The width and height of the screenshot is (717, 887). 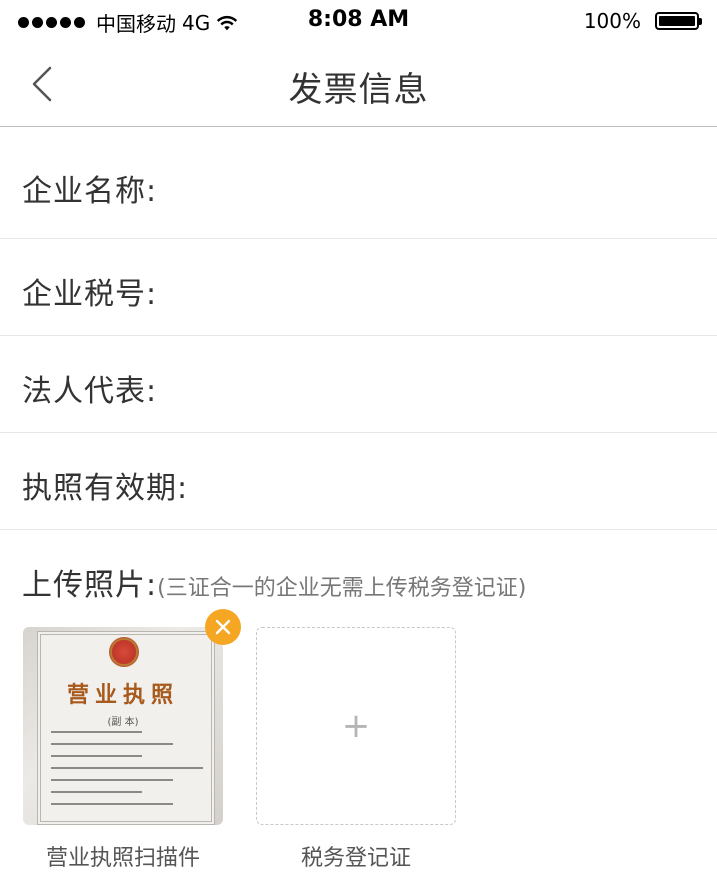 I want to click on legal-rep-input, so click(x=438, y=387).